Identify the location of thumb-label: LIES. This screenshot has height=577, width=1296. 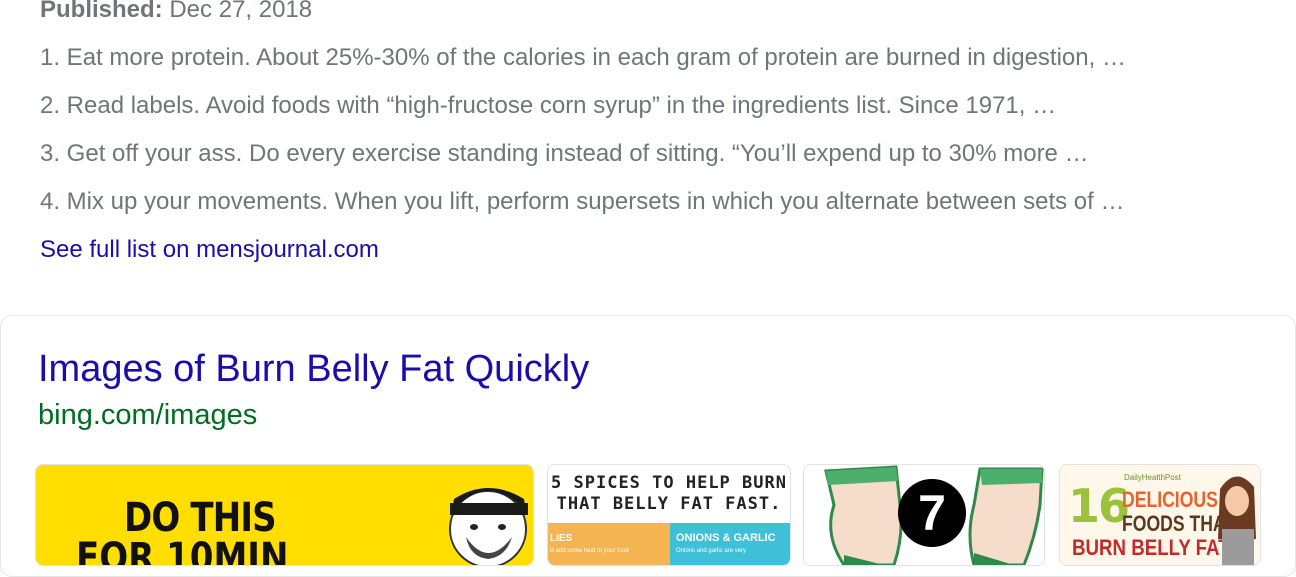
(561, 538).